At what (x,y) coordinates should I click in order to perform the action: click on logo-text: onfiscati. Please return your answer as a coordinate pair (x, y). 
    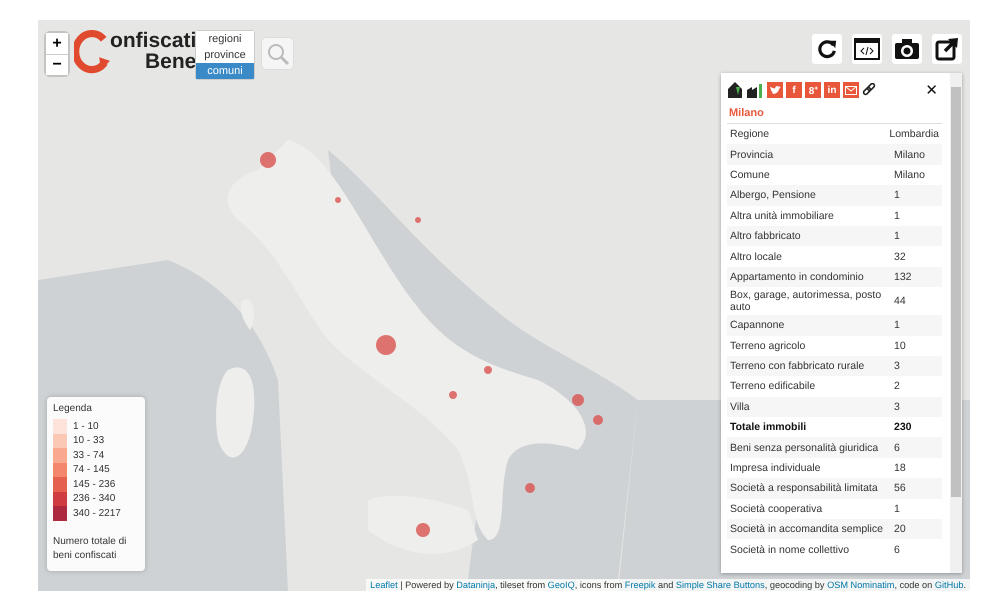
    Looking at the image, I should click on (153, 40).